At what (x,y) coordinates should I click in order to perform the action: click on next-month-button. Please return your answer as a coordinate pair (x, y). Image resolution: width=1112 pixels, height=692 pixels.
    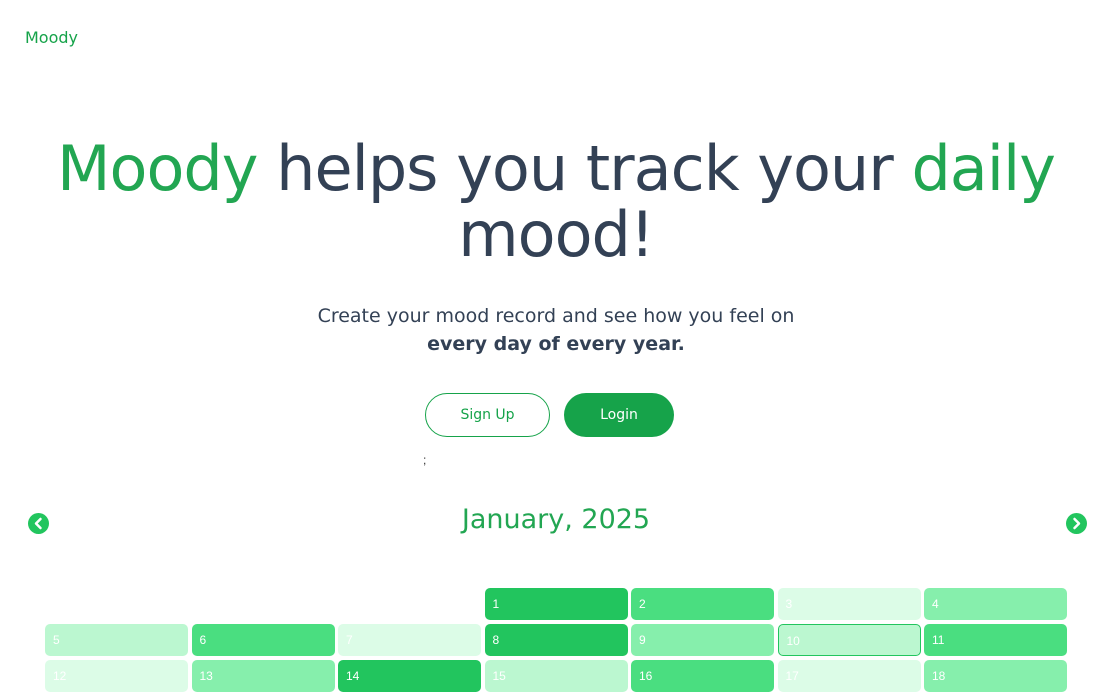
    Looking at the image, I should click on (1076, 523).